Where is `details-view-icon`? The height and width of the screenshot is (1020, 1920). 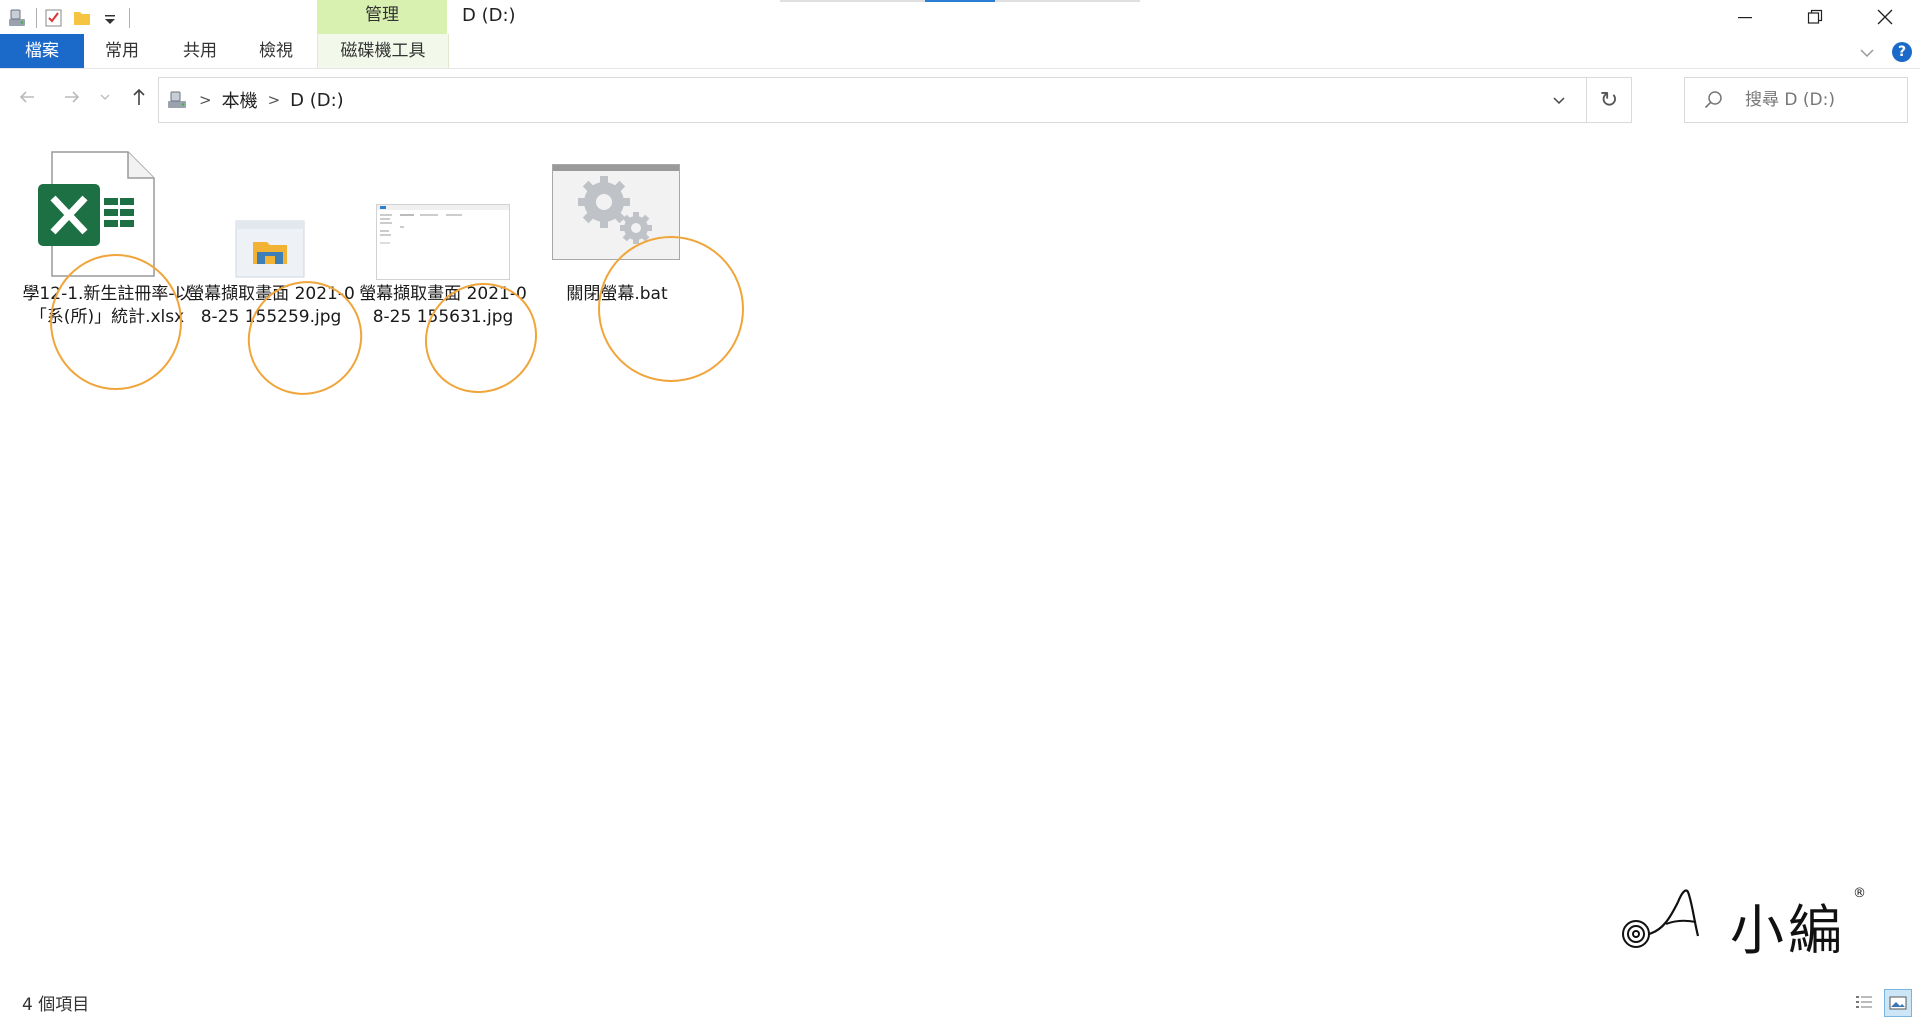 details-view-icon is located at coordinates (1864, 1002).